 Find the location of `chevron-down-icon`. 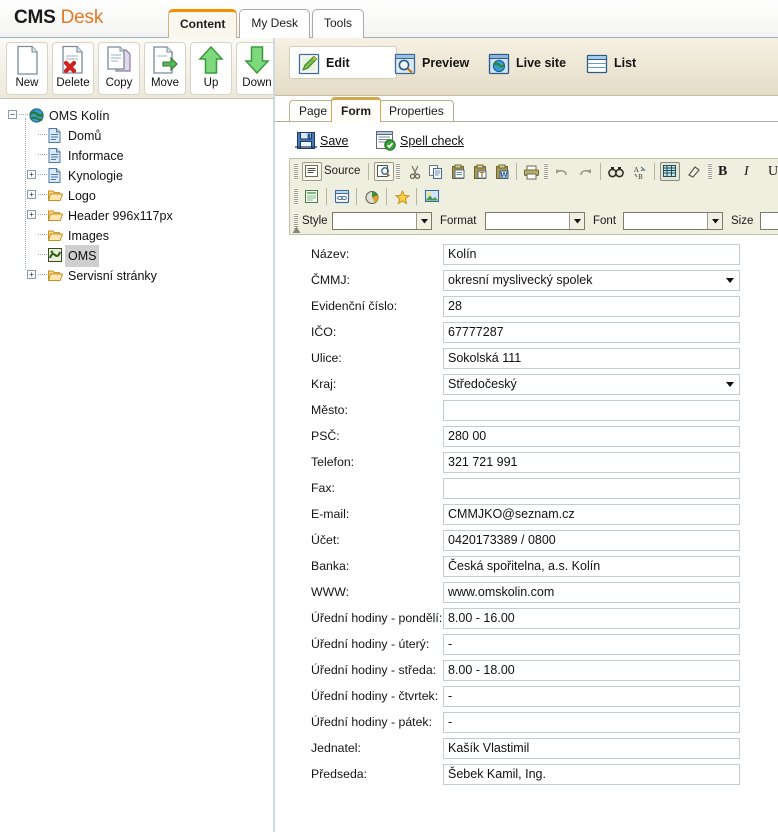

chevron-down-icon is located at coordinates (714, 221).